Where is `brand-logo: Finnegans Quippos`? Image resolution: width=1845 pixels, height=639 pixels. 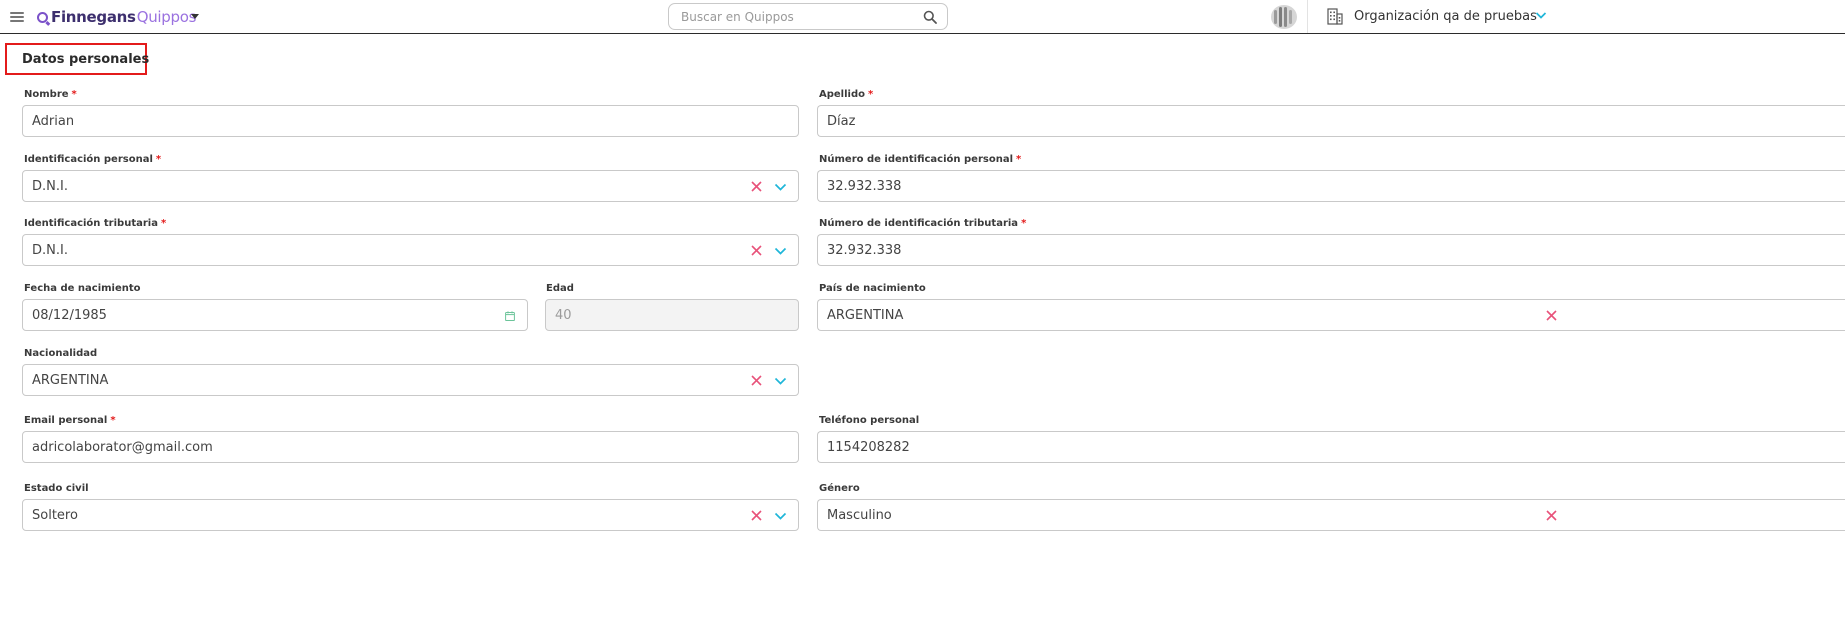
brand-logo: Finnegans Quippos is located at coordinates (116, 17).